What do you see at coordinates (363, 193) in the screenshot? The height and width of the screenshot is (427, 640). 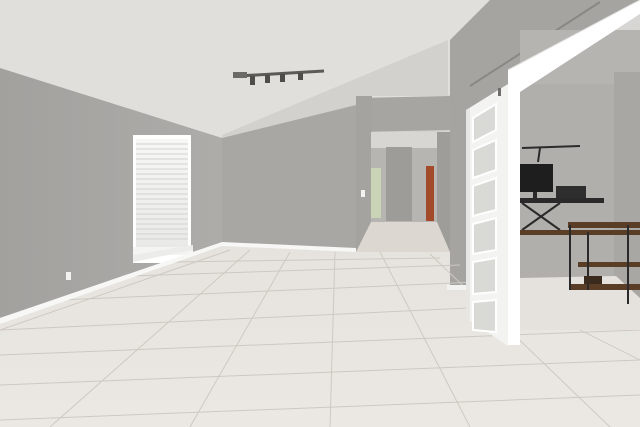 I see `light-switch` at bounding box center [363, 193].